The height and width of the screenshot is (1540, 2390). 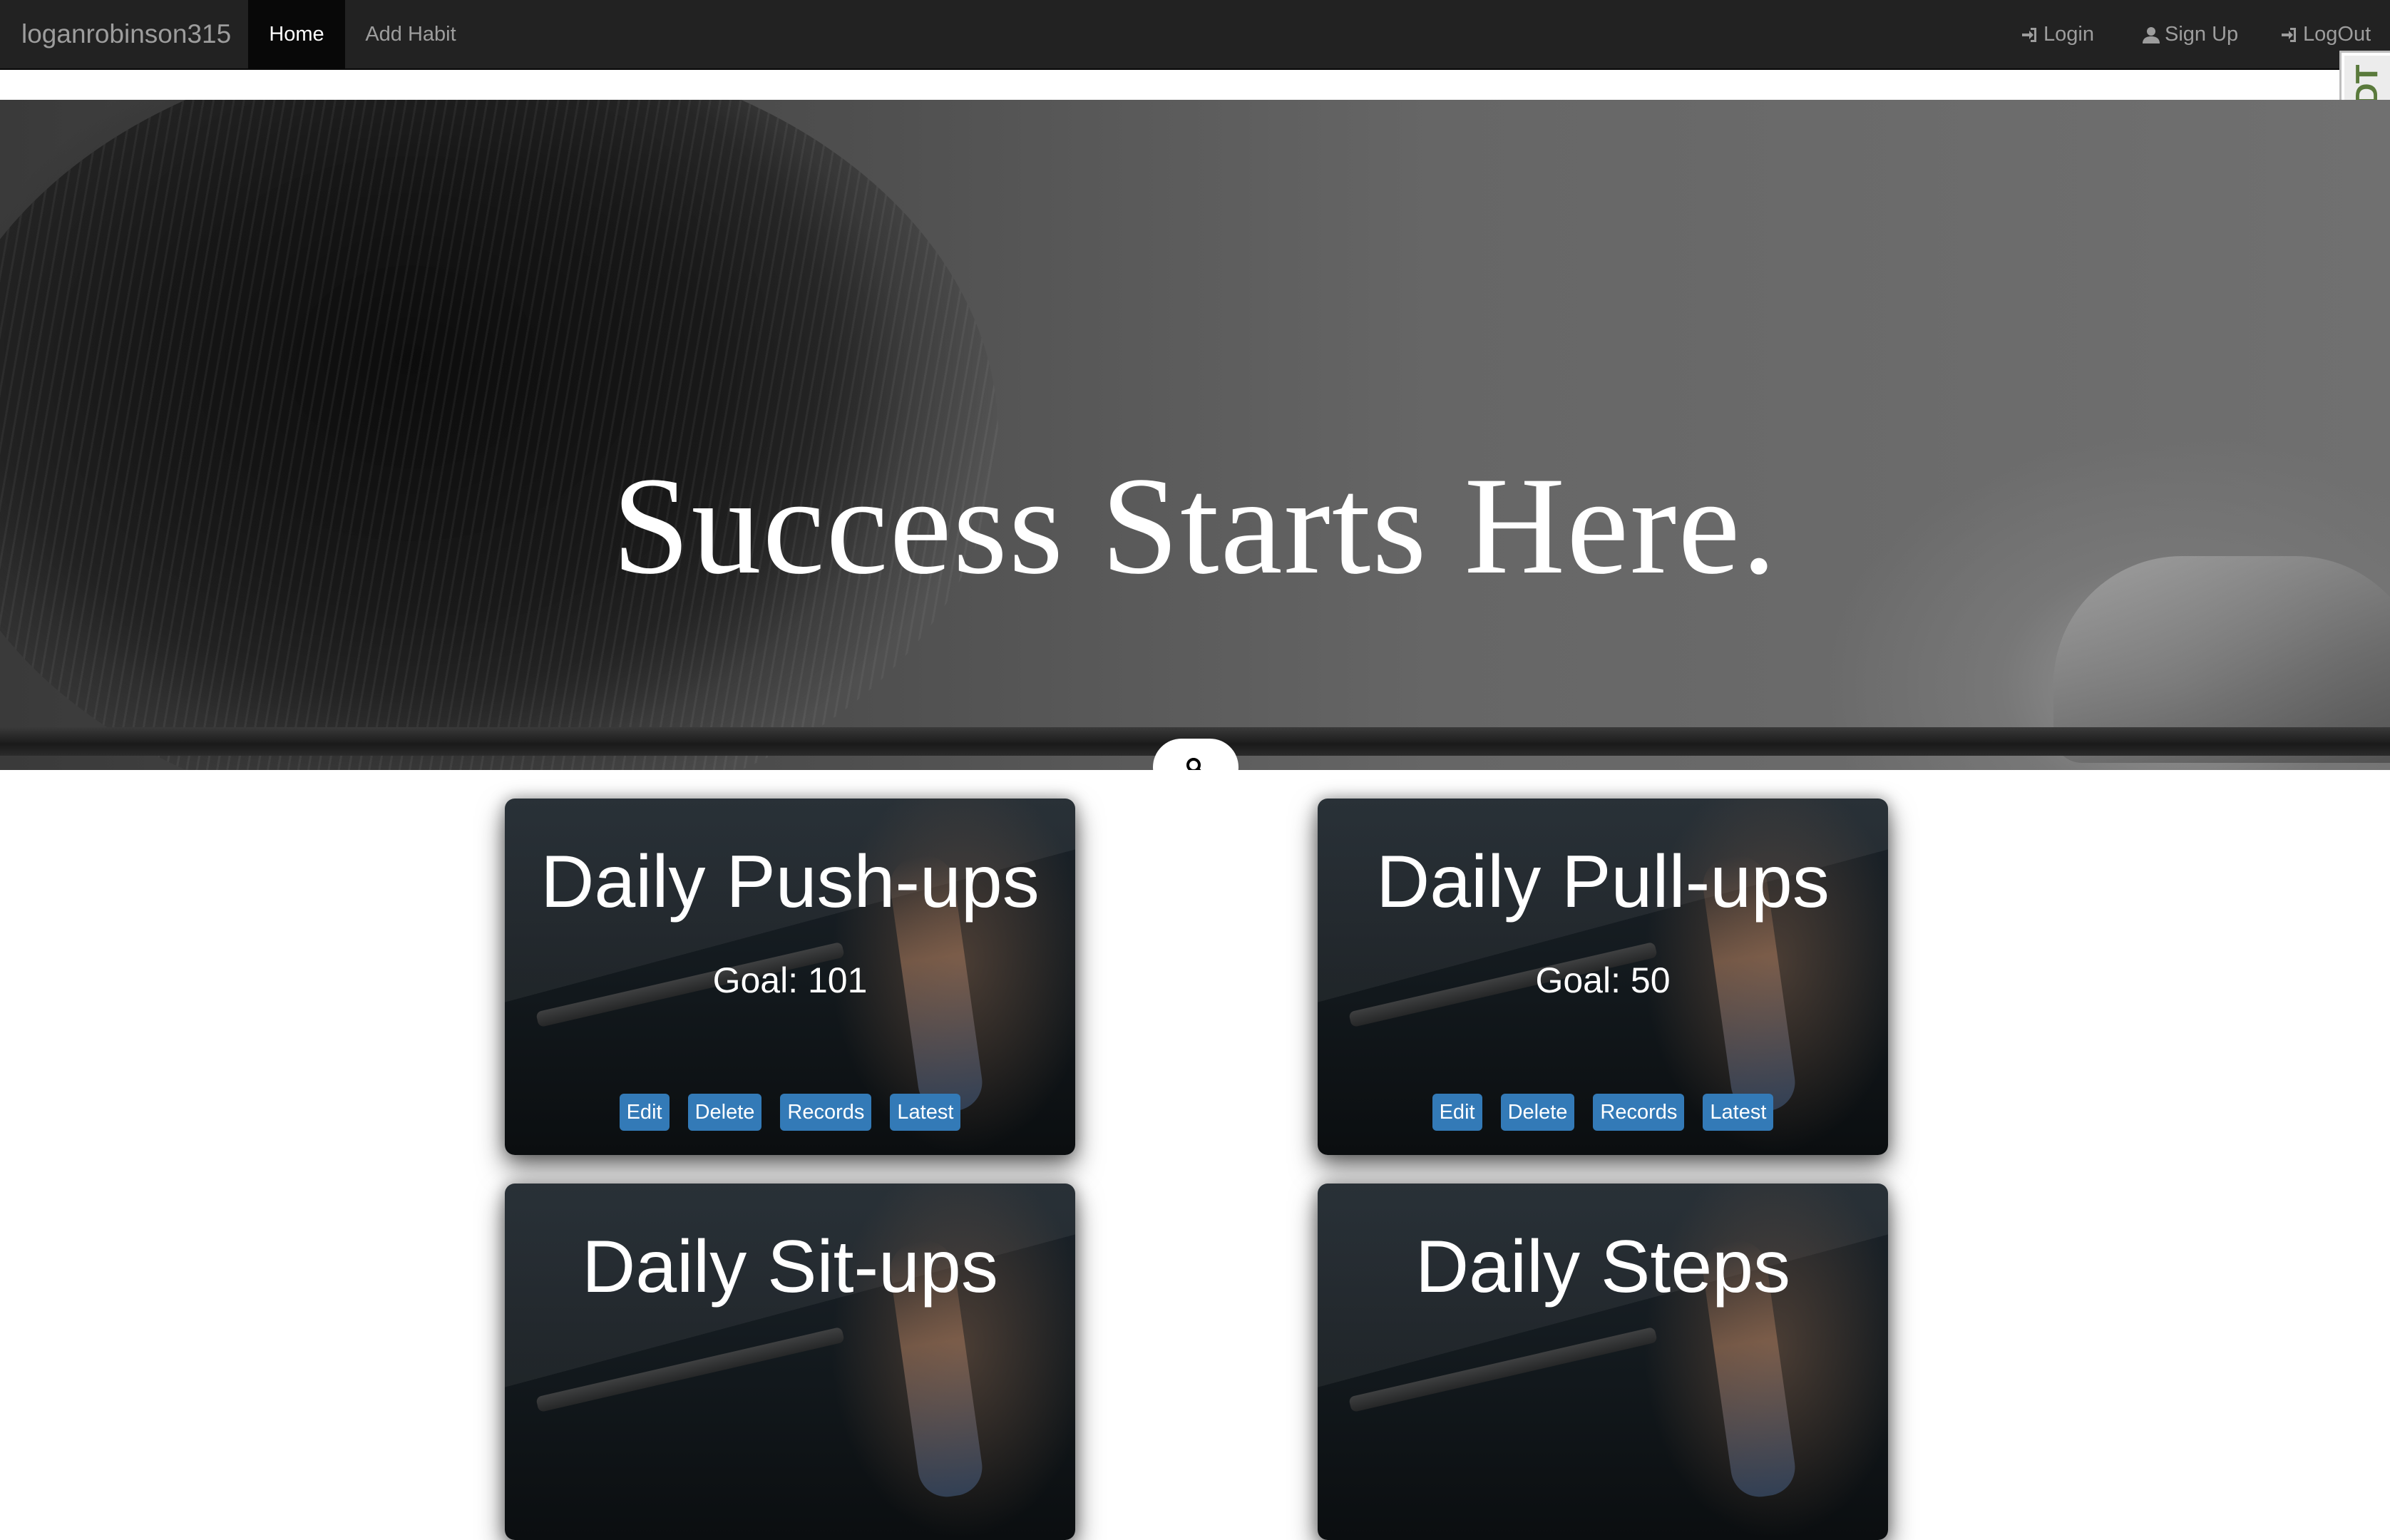 What do you see at coordinates (2068, 34) in the screenshot?
I see `nav-login-label: Login` at bounding box center [2068, 34].